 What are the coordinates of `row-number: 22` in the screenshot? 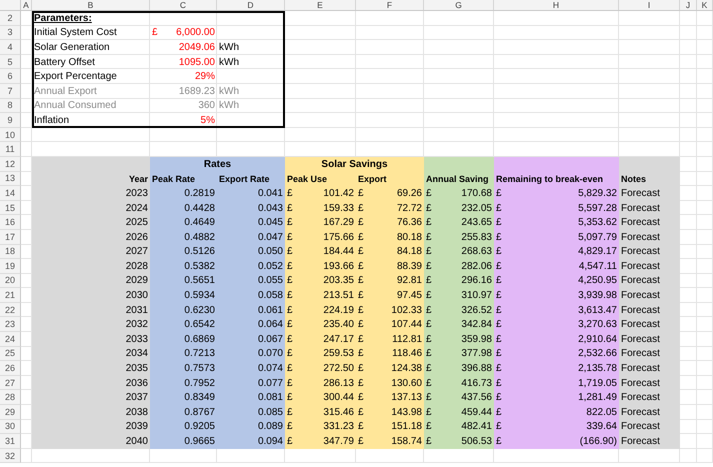 It's located at (10, 310).